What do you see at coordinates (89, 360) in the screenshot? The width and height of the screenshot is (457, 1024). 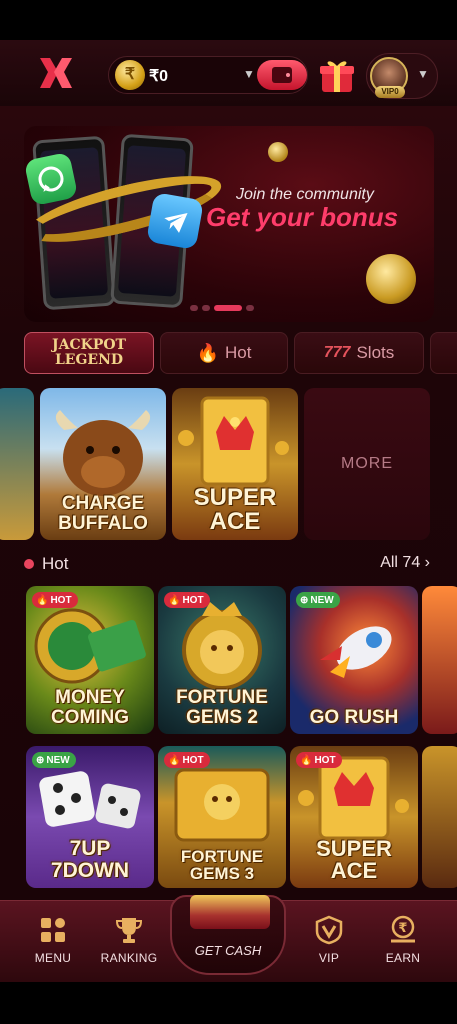 I see `tab-label: LEGEND` at bounding box center [89, 360].